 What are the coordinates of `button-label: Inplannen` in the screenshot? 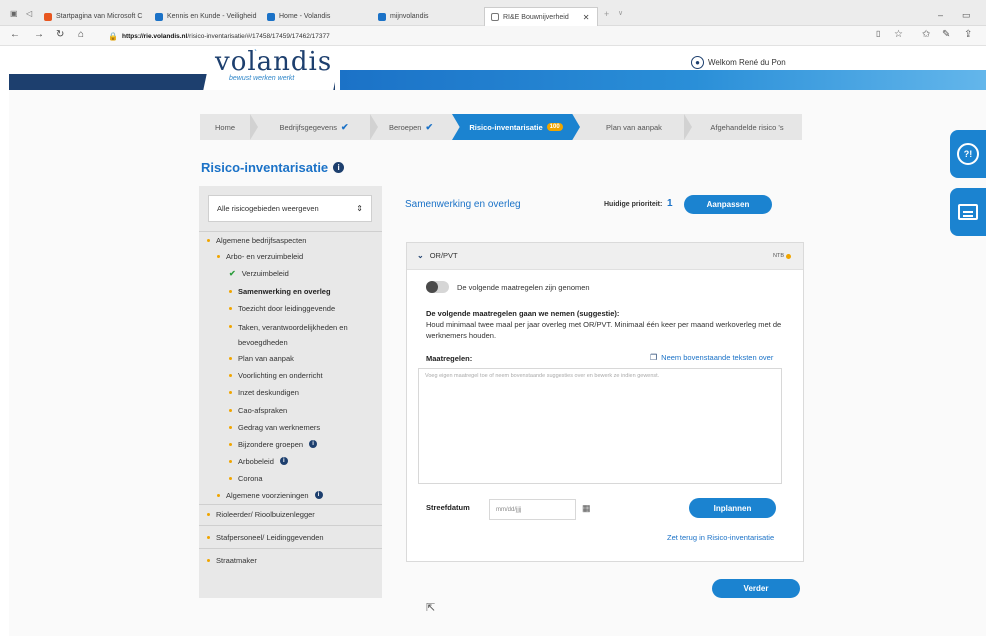 It's located at (732, 508).